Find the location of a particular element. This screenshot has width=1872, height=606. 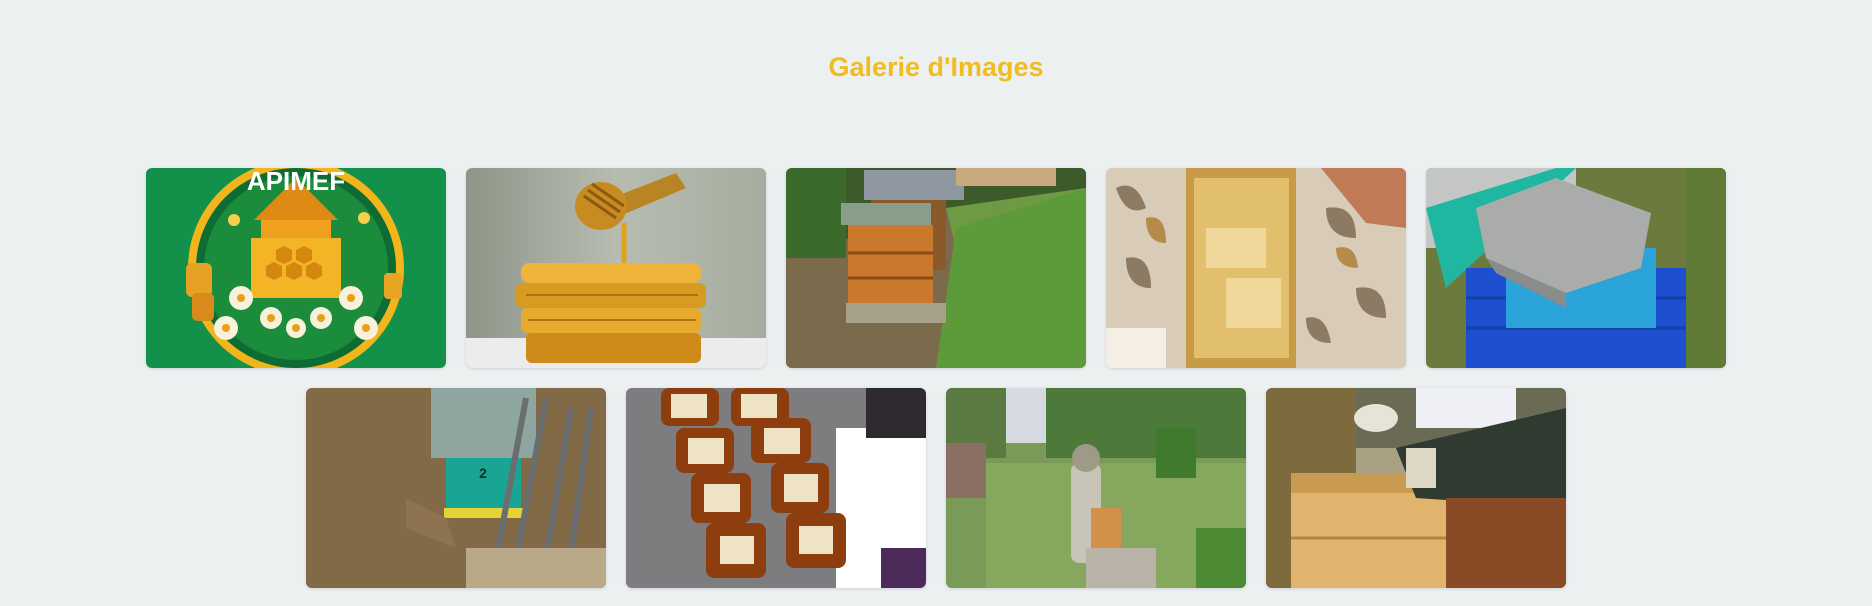

hives-garden-image is located at coordinates (936, 268).